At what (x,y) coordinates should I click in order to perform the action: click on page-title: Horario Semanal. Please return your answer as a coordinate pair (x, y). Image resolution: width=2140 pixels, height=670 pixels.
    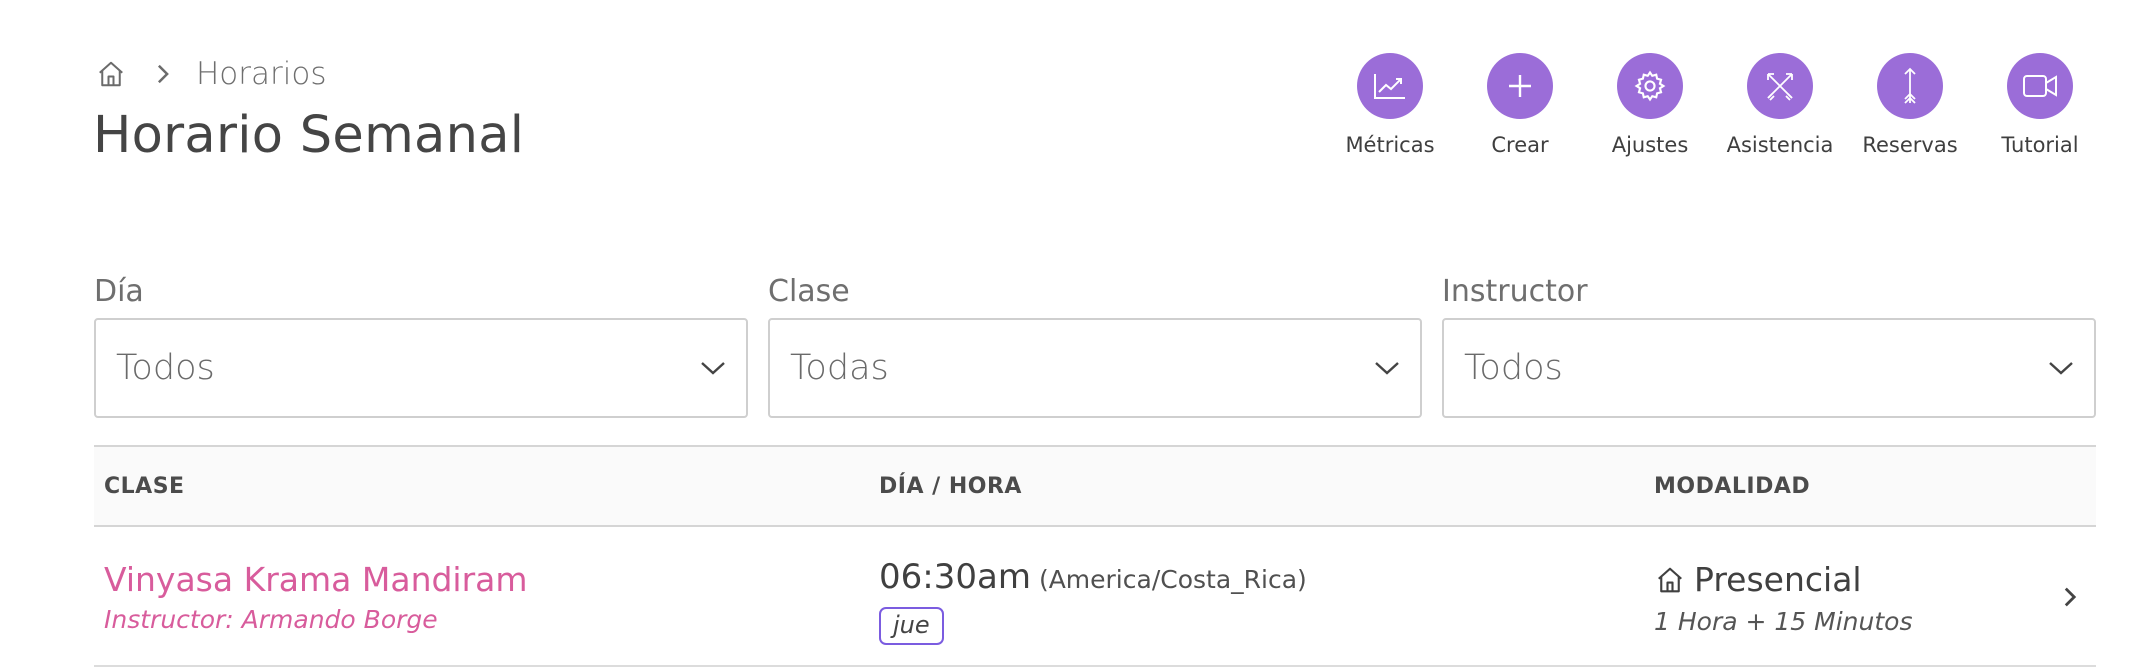
    Looking at the image, I should click on (309, 135).